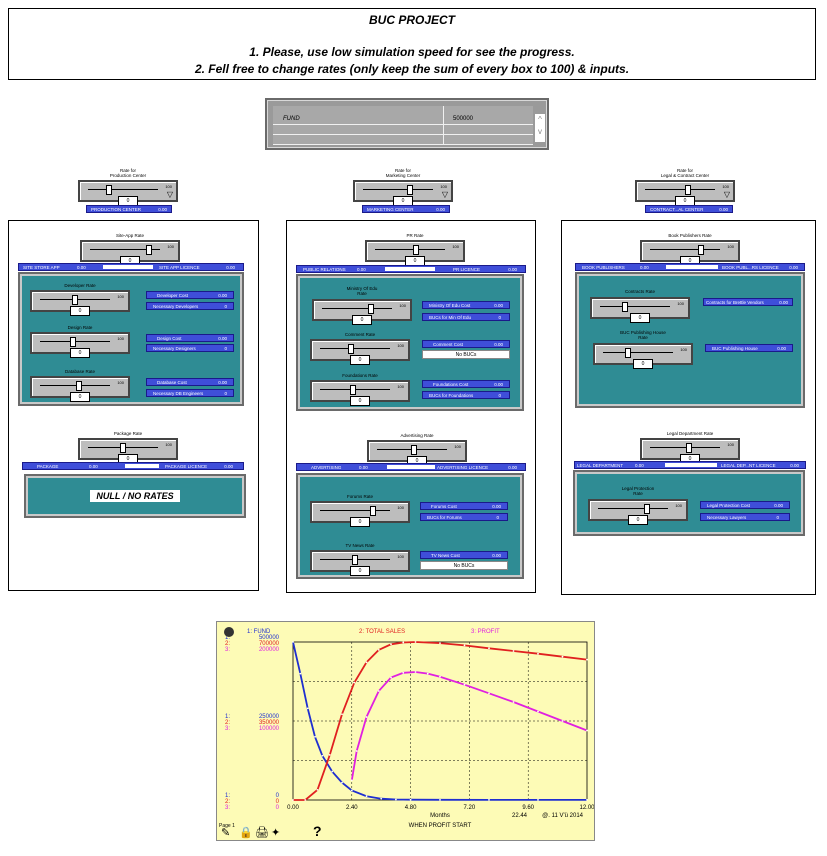  What do you see at coordinates (685, 173) in the screenshot?
I see `legal-center-rate-label: Rate for Legal & Contract Center` at bounding box center [685, 173].